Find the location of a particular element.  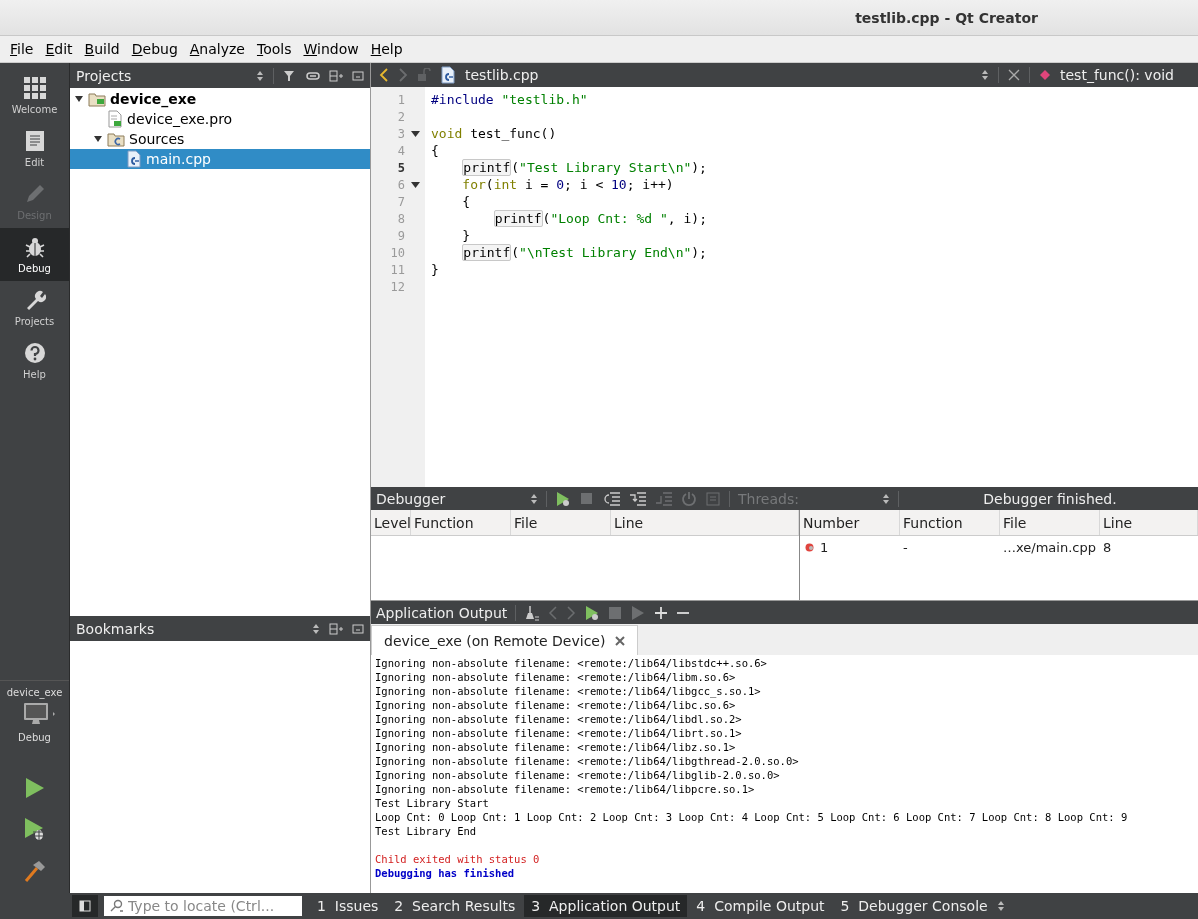

code-line: { is located at coordinates (435, 150).